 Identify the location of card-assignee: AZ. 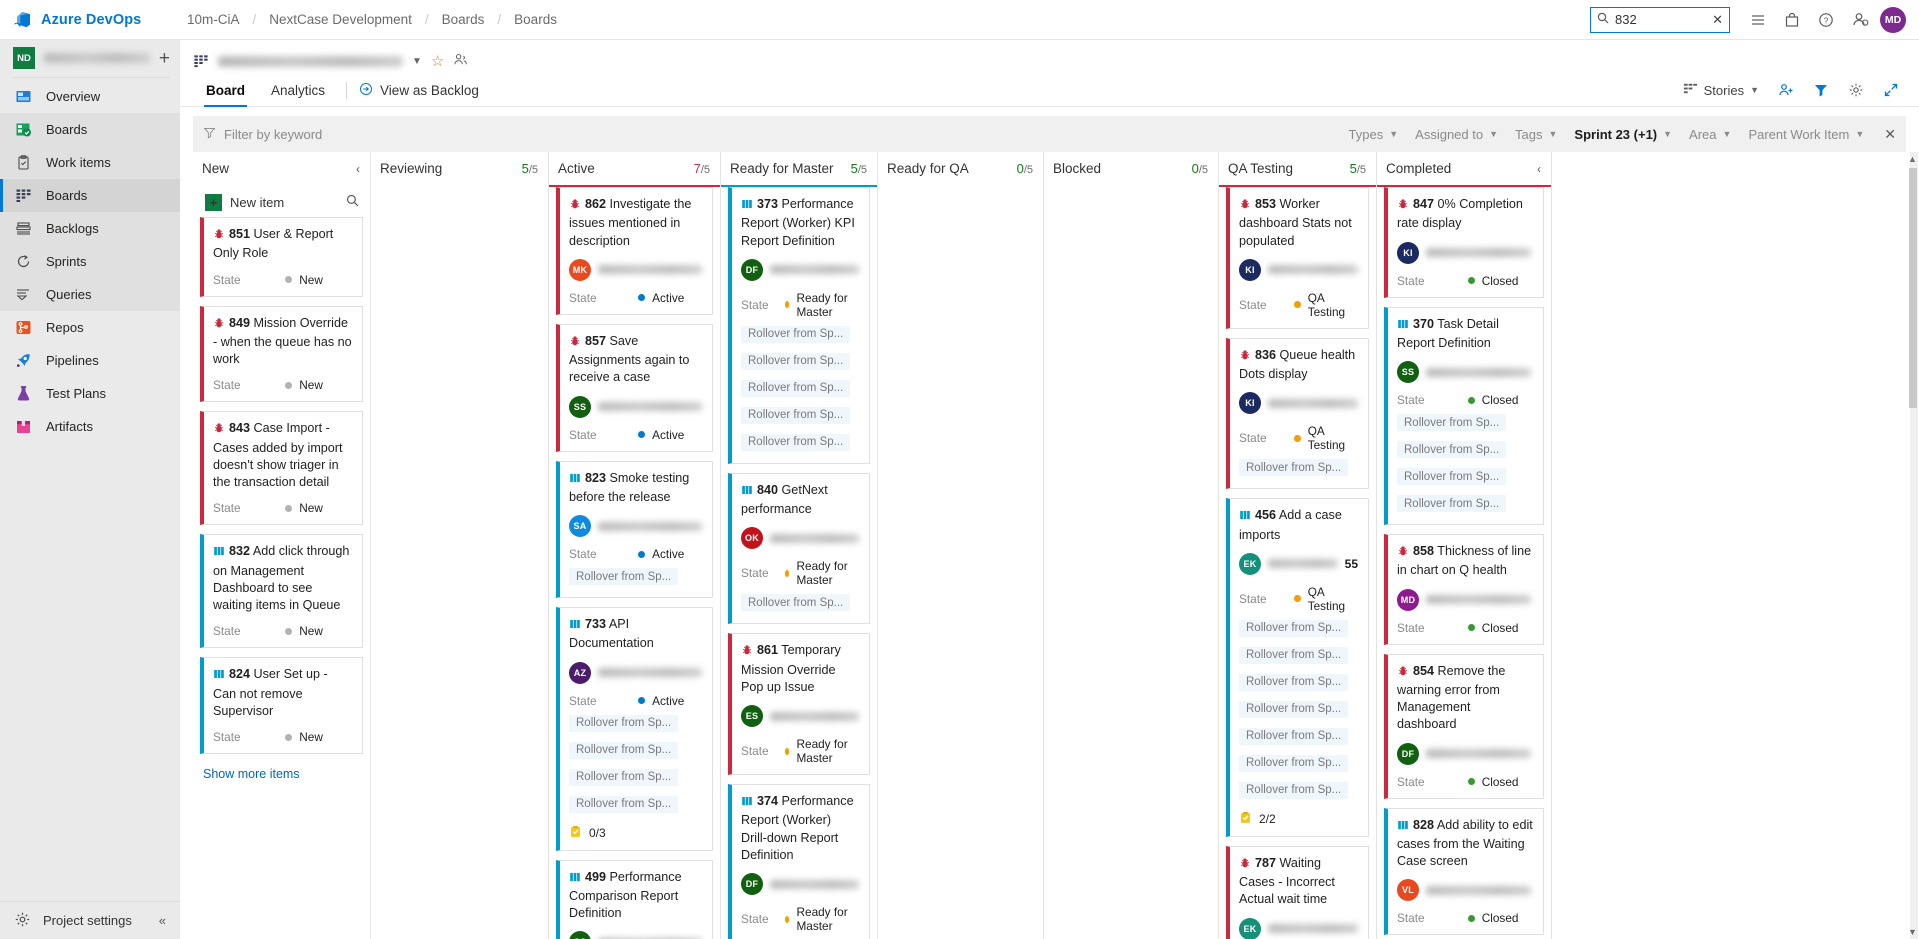
(635, 672).